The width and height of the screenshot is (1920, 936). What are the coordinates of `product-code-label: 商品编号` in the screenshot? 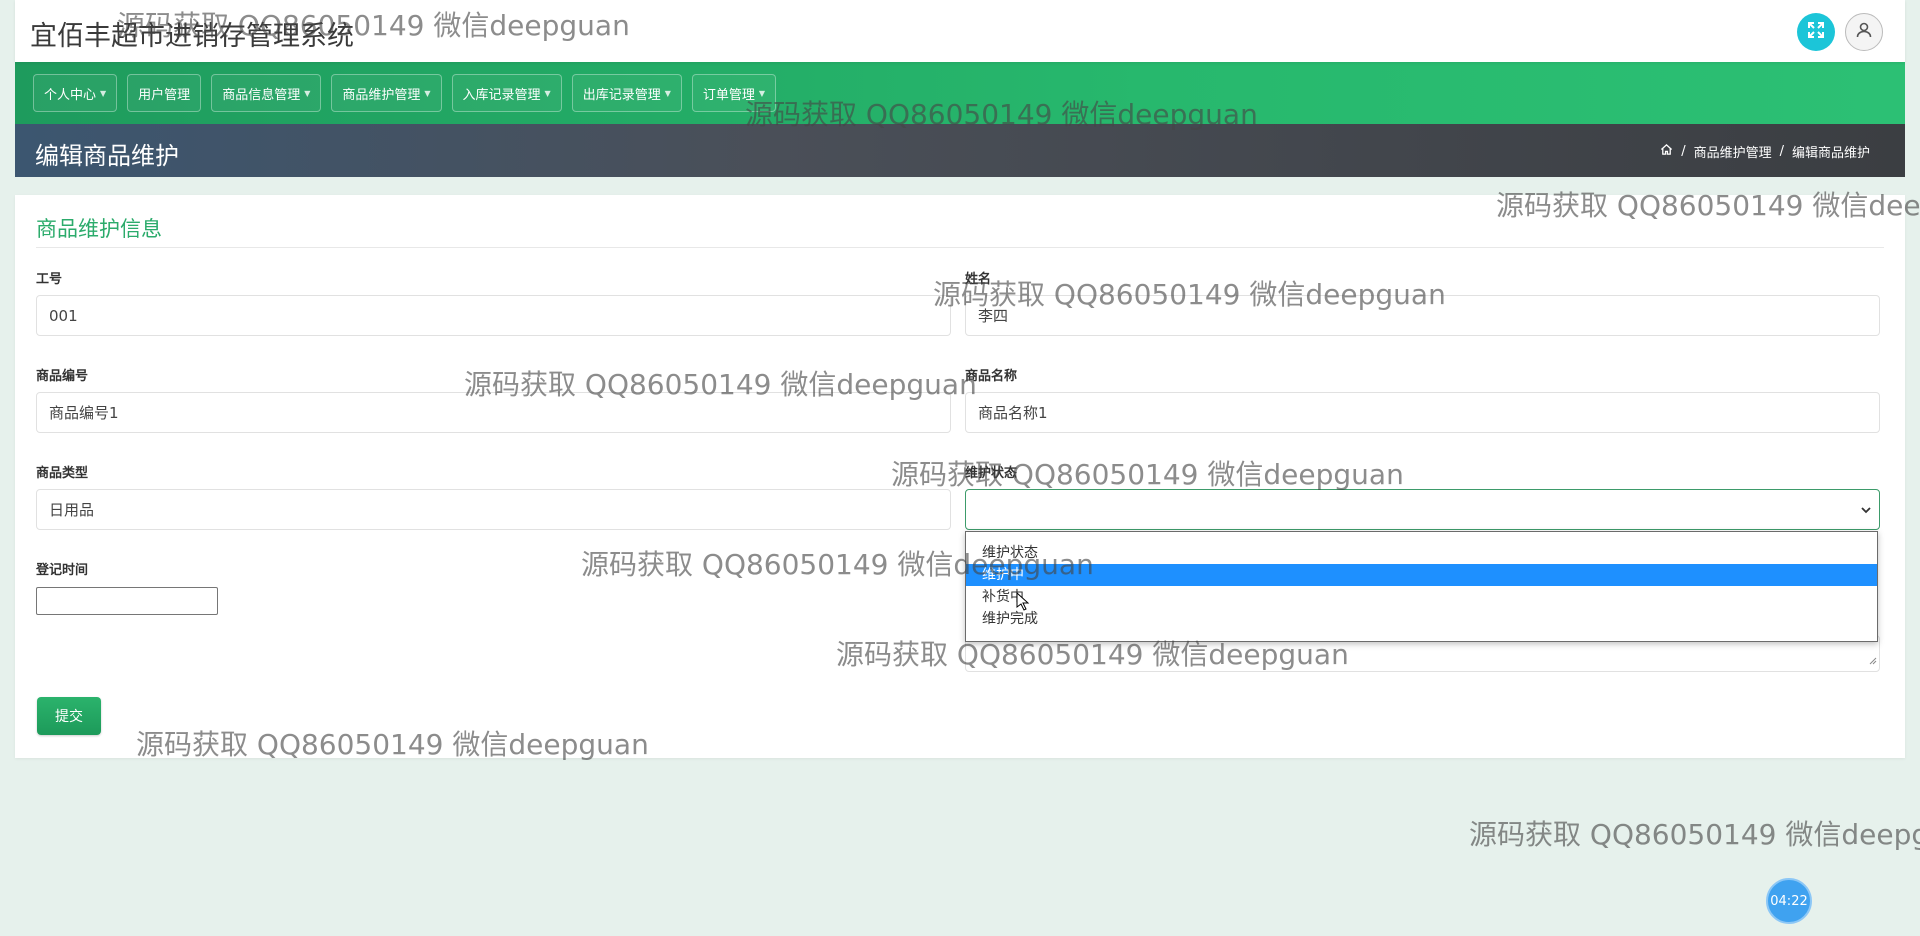 It's located at (62, 376).